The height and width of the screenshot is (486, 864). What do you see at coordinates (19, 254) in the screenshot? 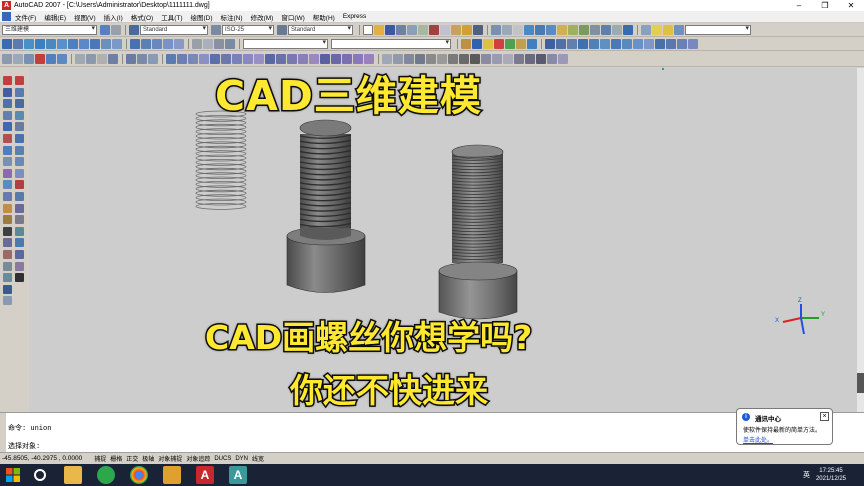
I see `fillet-icon` at bounding box center [19, 254].